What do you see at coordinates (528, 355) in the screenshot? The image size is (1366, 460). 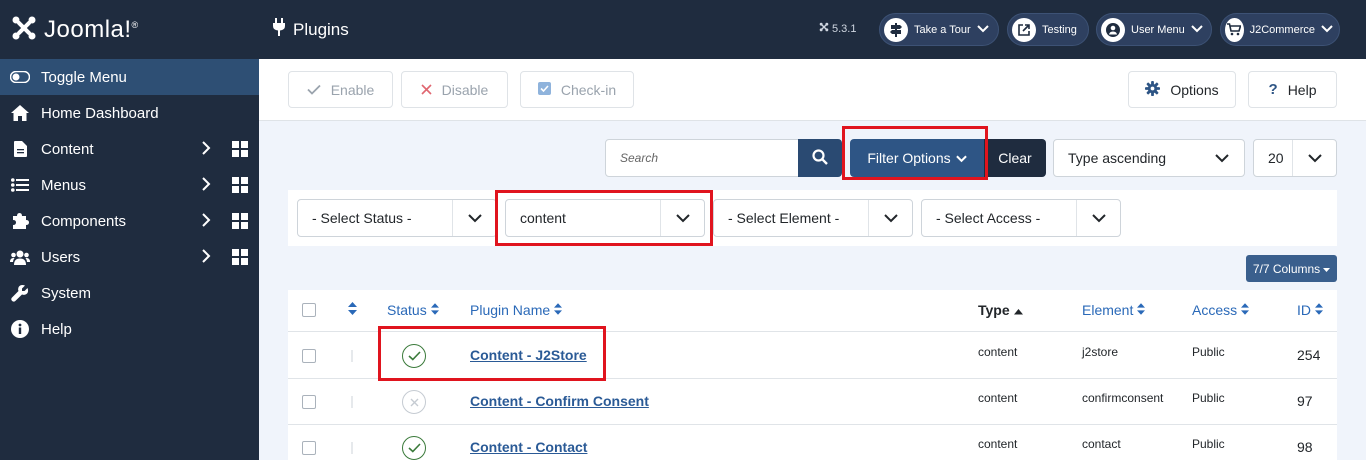 I see `plugin-name-link: Content - J2Store` at bounding box center [528, 355].